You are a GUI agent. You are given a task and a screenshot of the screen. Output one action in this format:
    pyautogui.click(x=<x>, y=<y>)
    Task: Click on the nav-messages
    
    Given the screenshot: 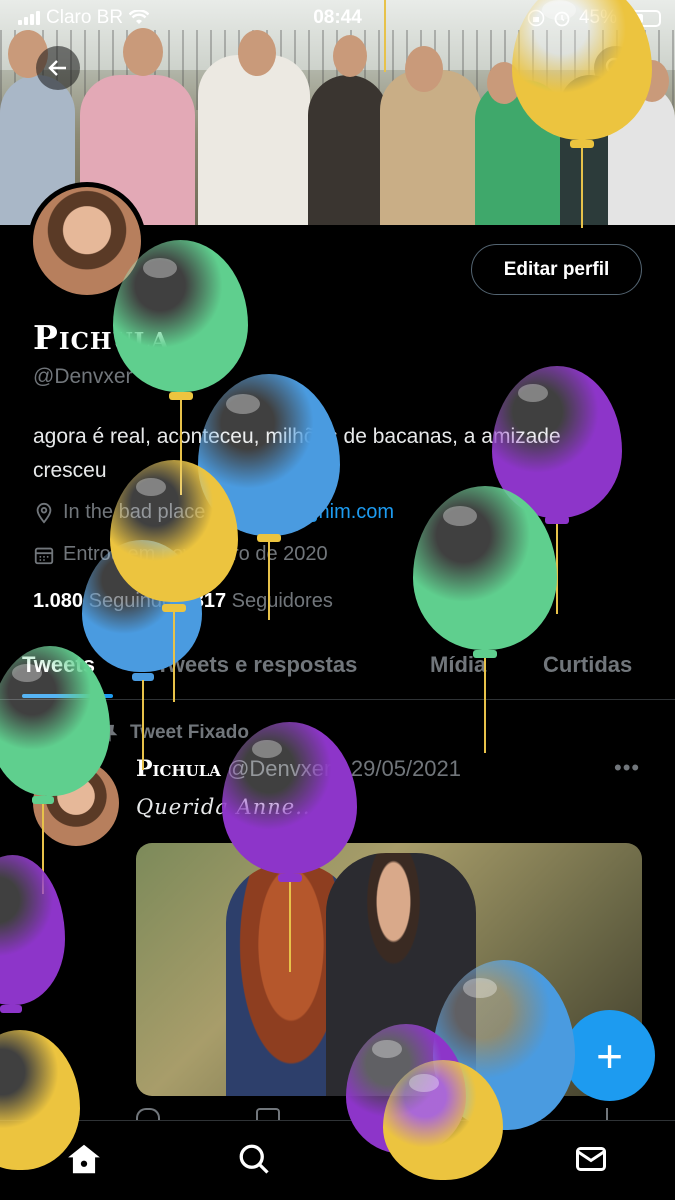 What is the action you would take?
    pyautogui.click(x=591, y=1159)
    